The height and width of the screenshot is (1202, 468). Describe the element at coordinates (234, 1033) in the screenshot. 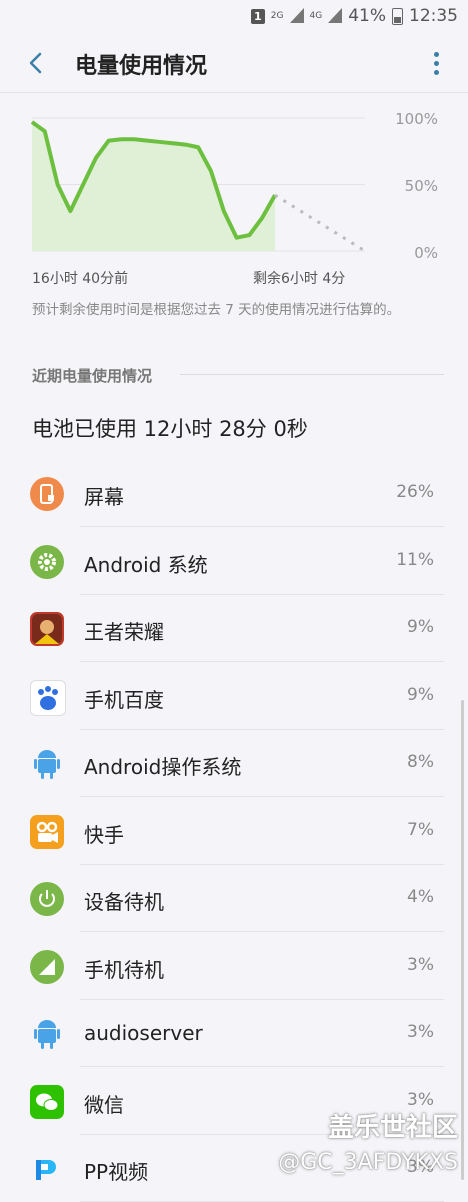

I see `list-item: audioserver 3%` at that location.